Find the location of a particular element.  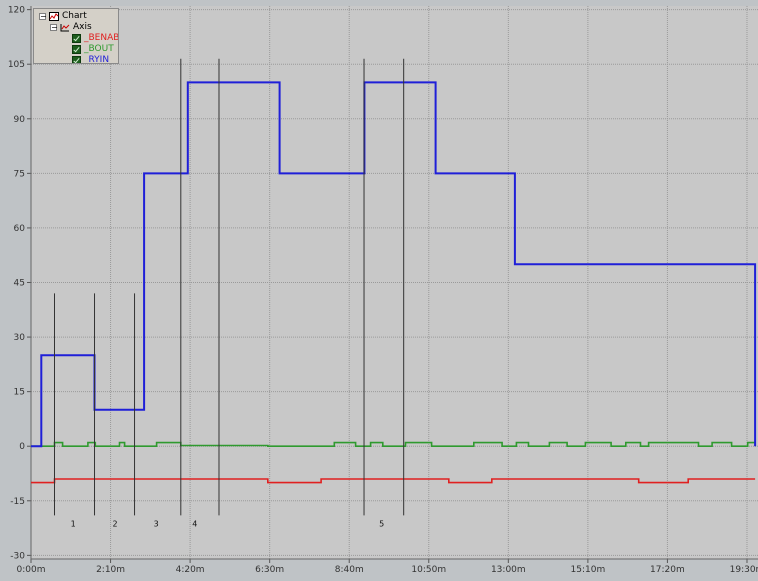

marker-label: 1 is located at coordinates (73, 523).